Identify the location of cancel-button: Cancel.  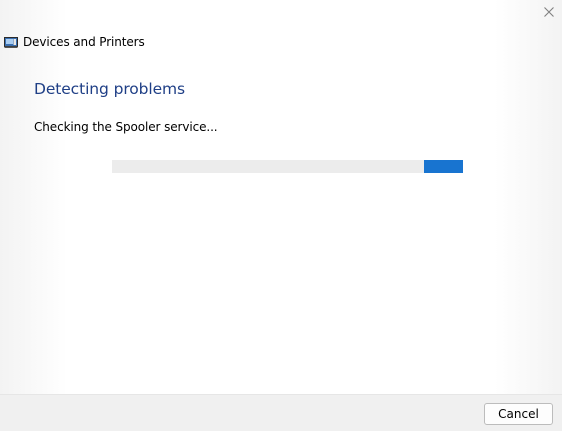
(518, 414).